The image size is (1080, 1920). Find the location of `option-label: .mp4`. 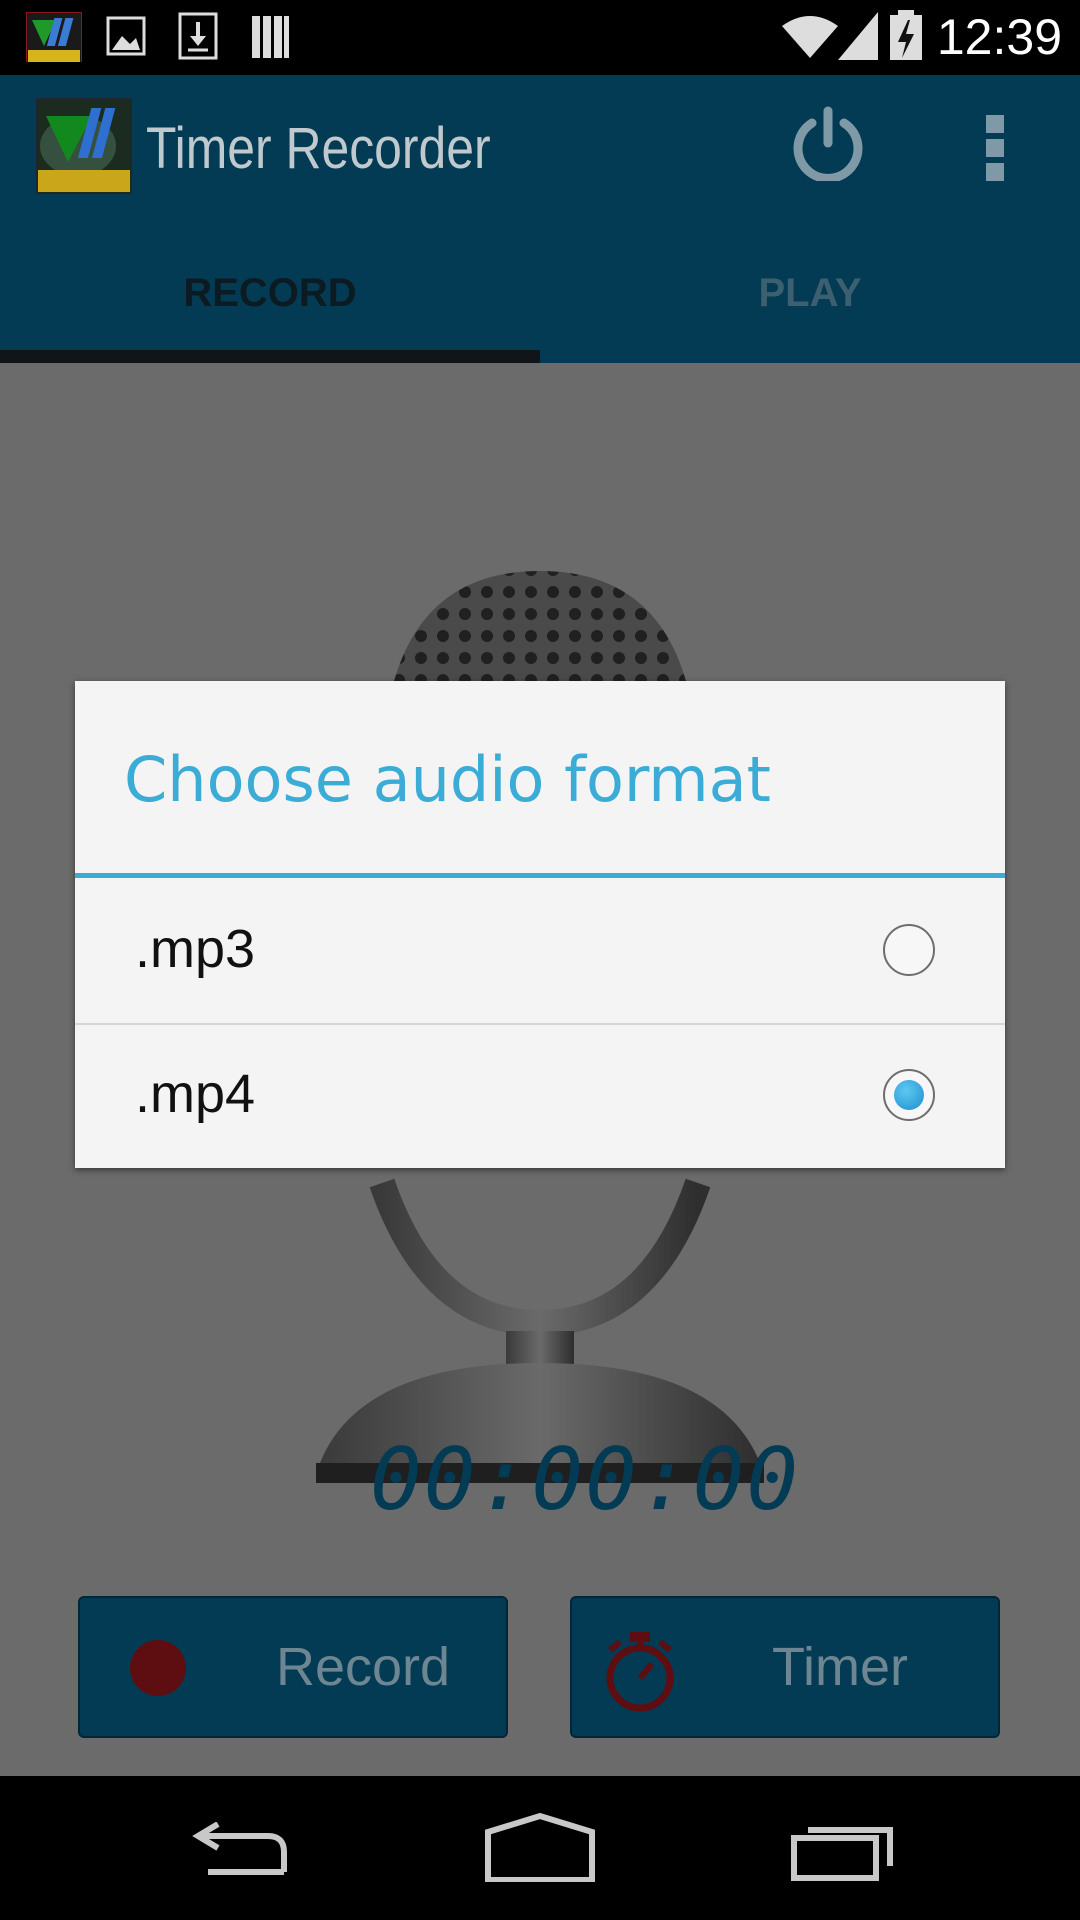

option-label: .mp4 is located at coordinates (195, 1094).